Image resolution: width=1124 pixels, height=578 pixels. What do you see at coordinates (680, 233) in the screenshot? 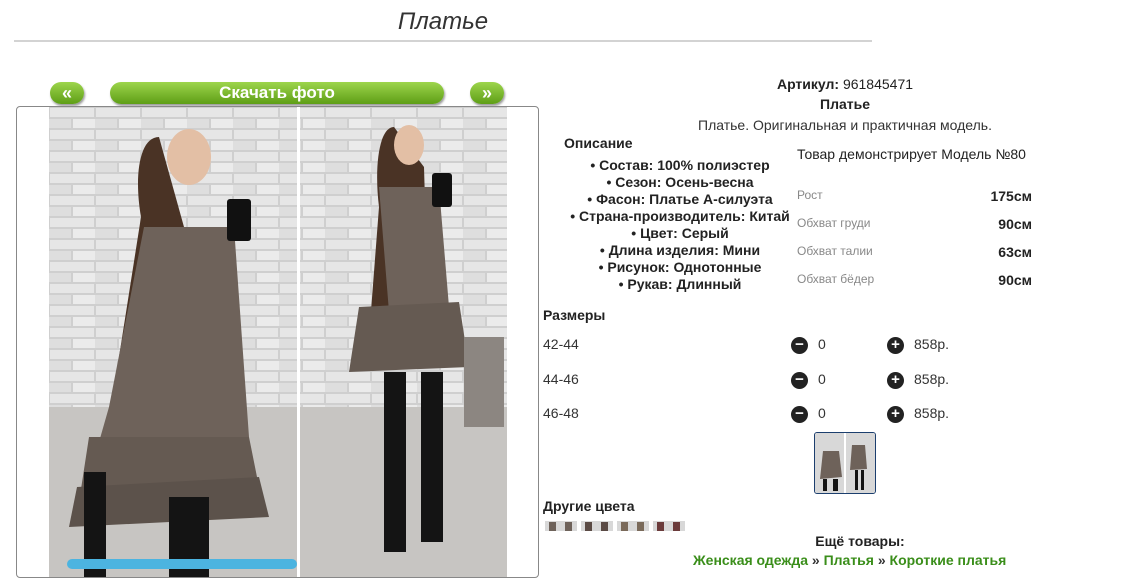
I see `description-item: Цвет: Серый` at bounding box center [680, 233].